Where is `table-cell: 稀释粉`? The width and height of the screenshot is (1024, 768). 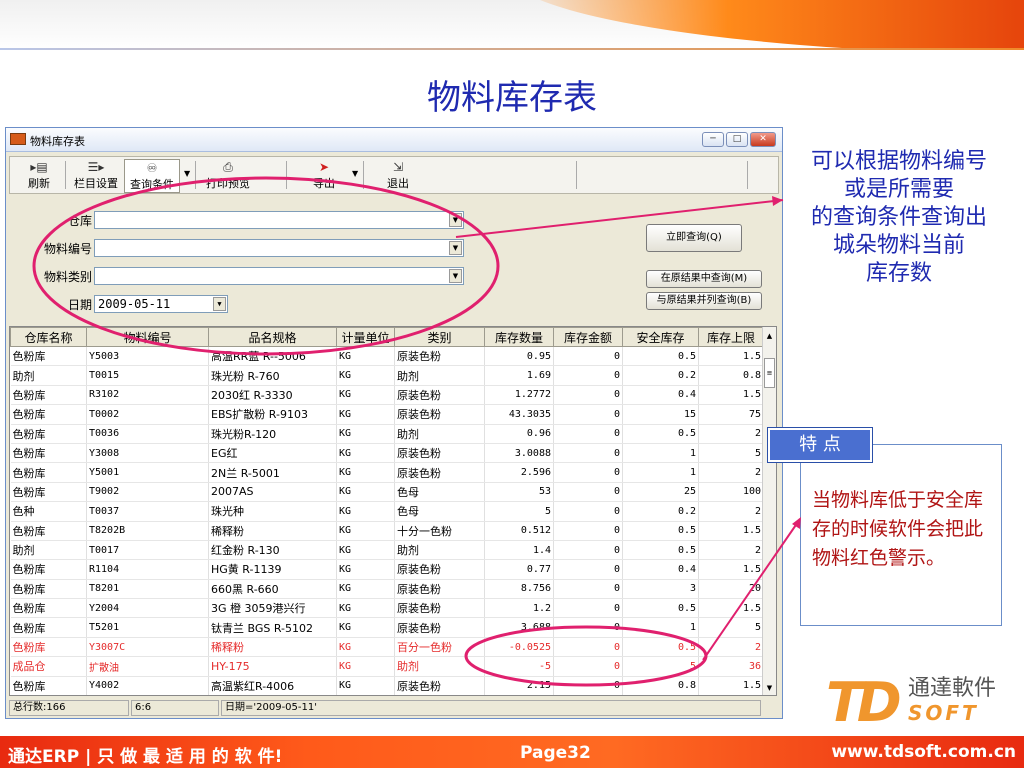 table-cell: 稀释粉 is located at coordinates (272, 647).